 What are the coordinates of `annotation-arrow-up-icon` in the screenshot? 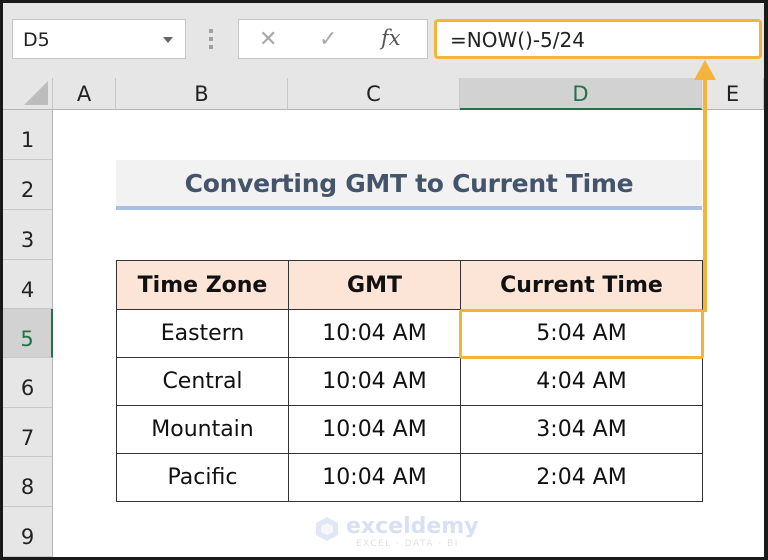 It's located at (705, 70).